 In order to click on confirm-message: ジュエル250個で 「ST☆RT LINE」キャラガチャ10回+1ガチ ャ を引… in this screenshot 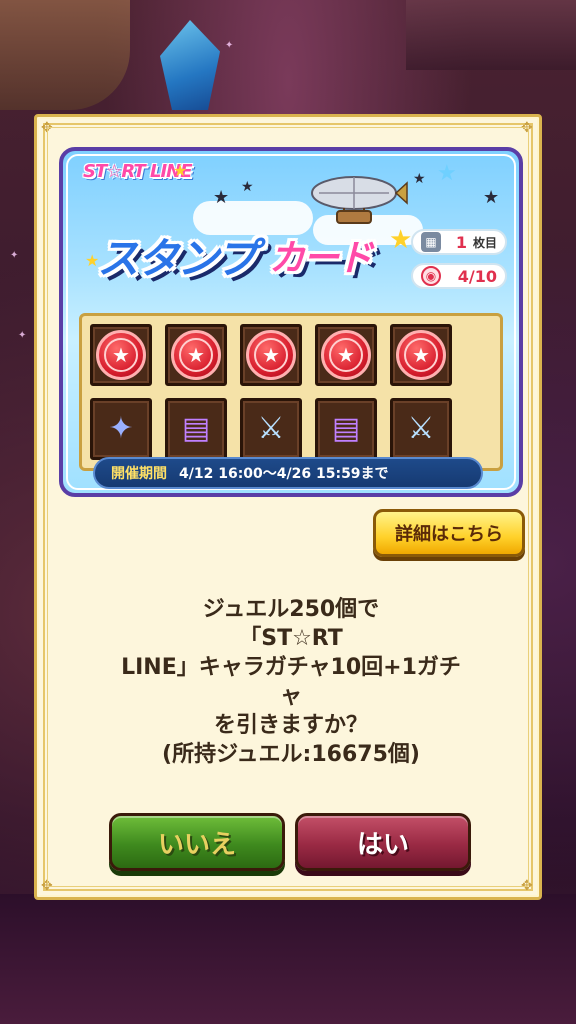, I will do `click(291, 682)`.